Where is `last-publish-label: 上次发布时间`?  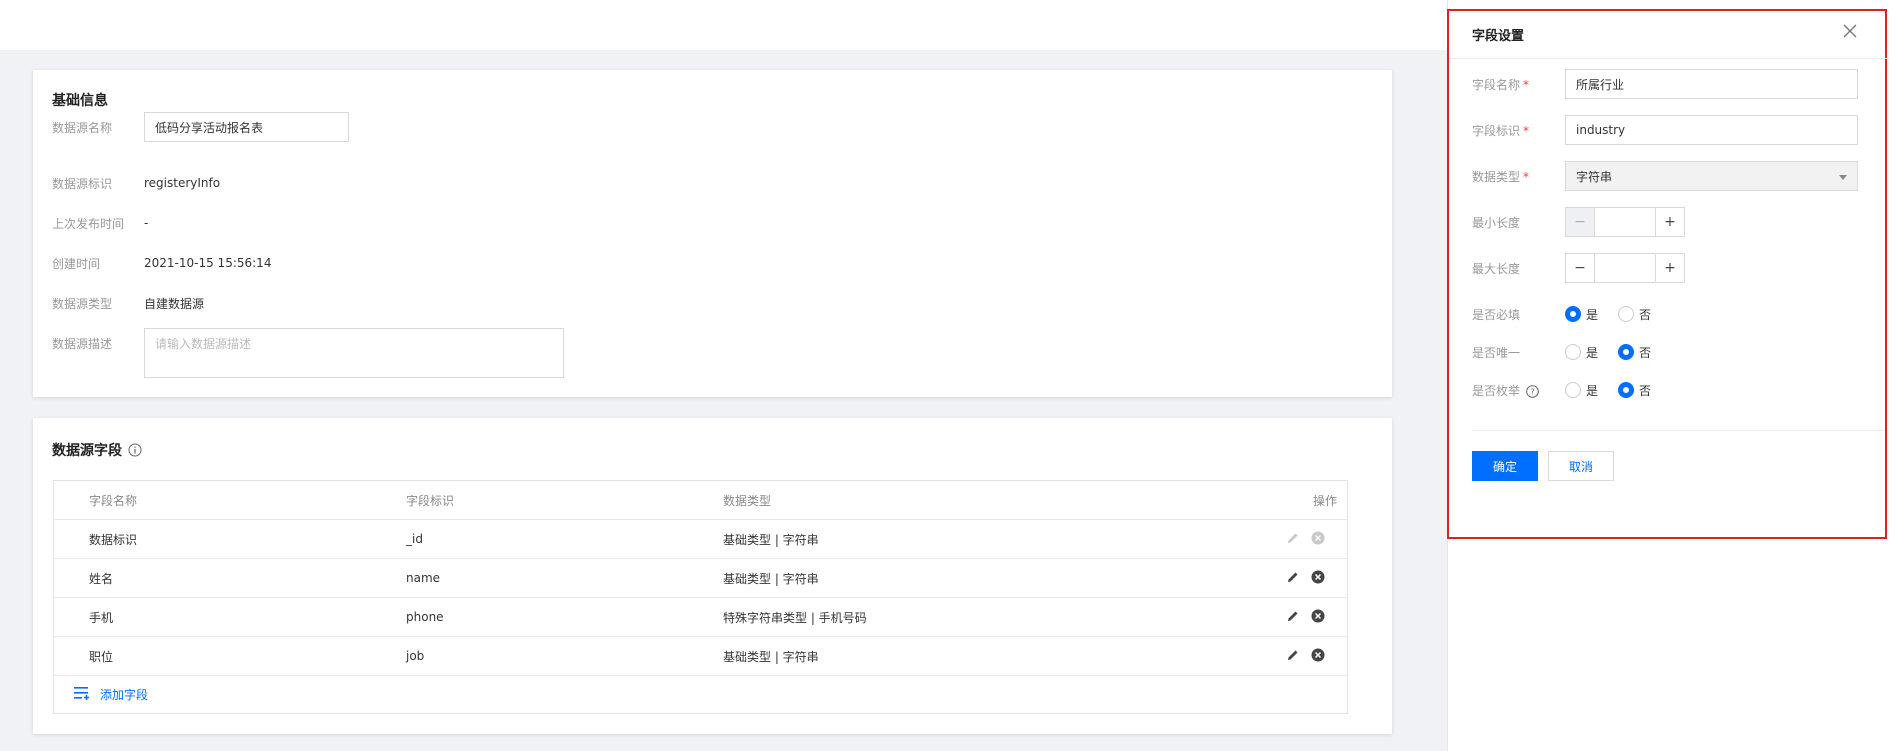
last-publish-label: 上次发布时间 is located at coordinates (88, 223).